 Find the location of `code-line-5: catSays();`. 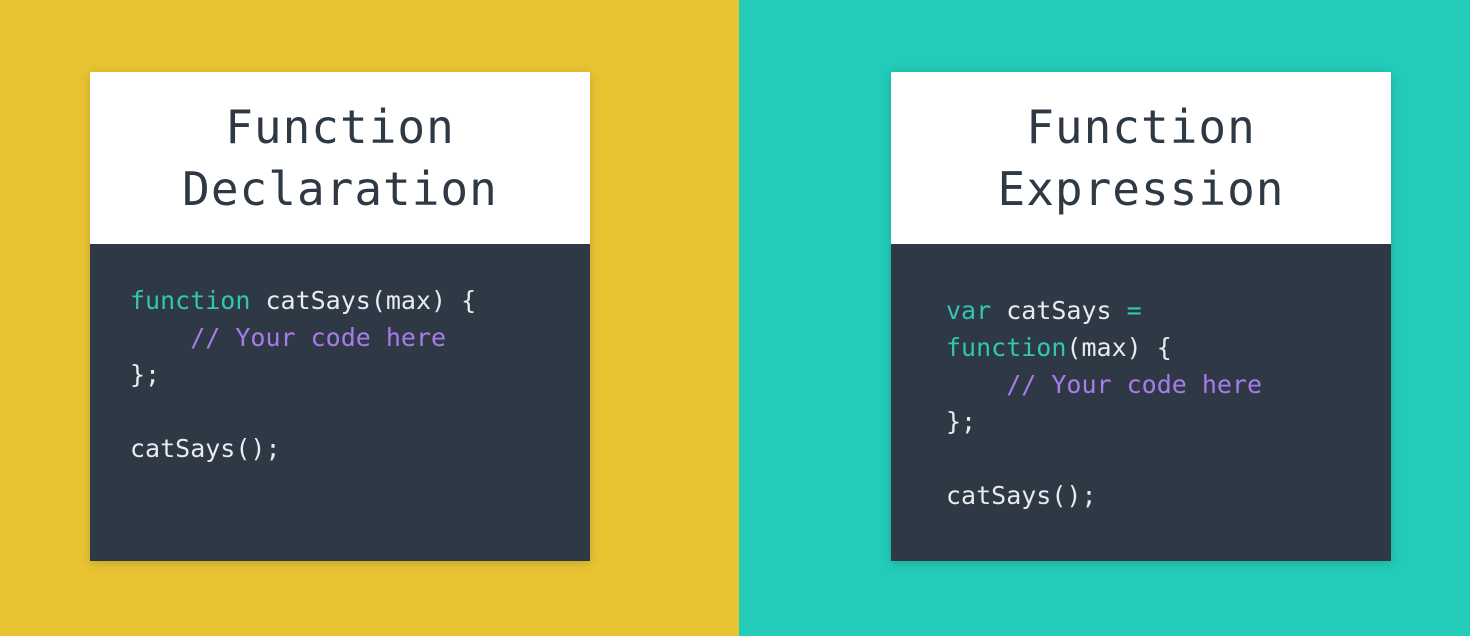

code-line-5: catSays(); is located at coordinates (205, 448).